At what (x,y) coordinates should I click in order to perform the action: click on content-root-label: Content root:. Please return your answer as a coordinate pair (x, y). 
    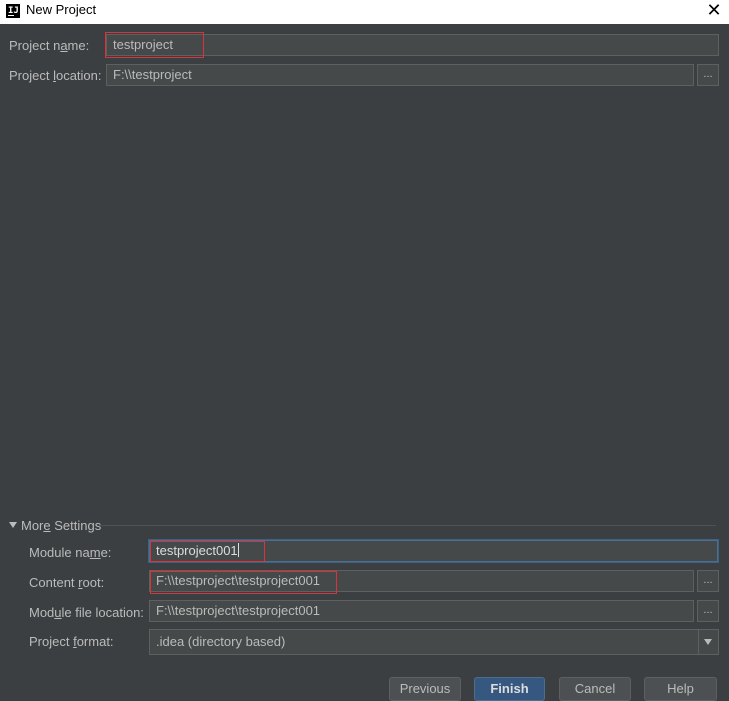
    Looking at the image, I should click on (67, 582).